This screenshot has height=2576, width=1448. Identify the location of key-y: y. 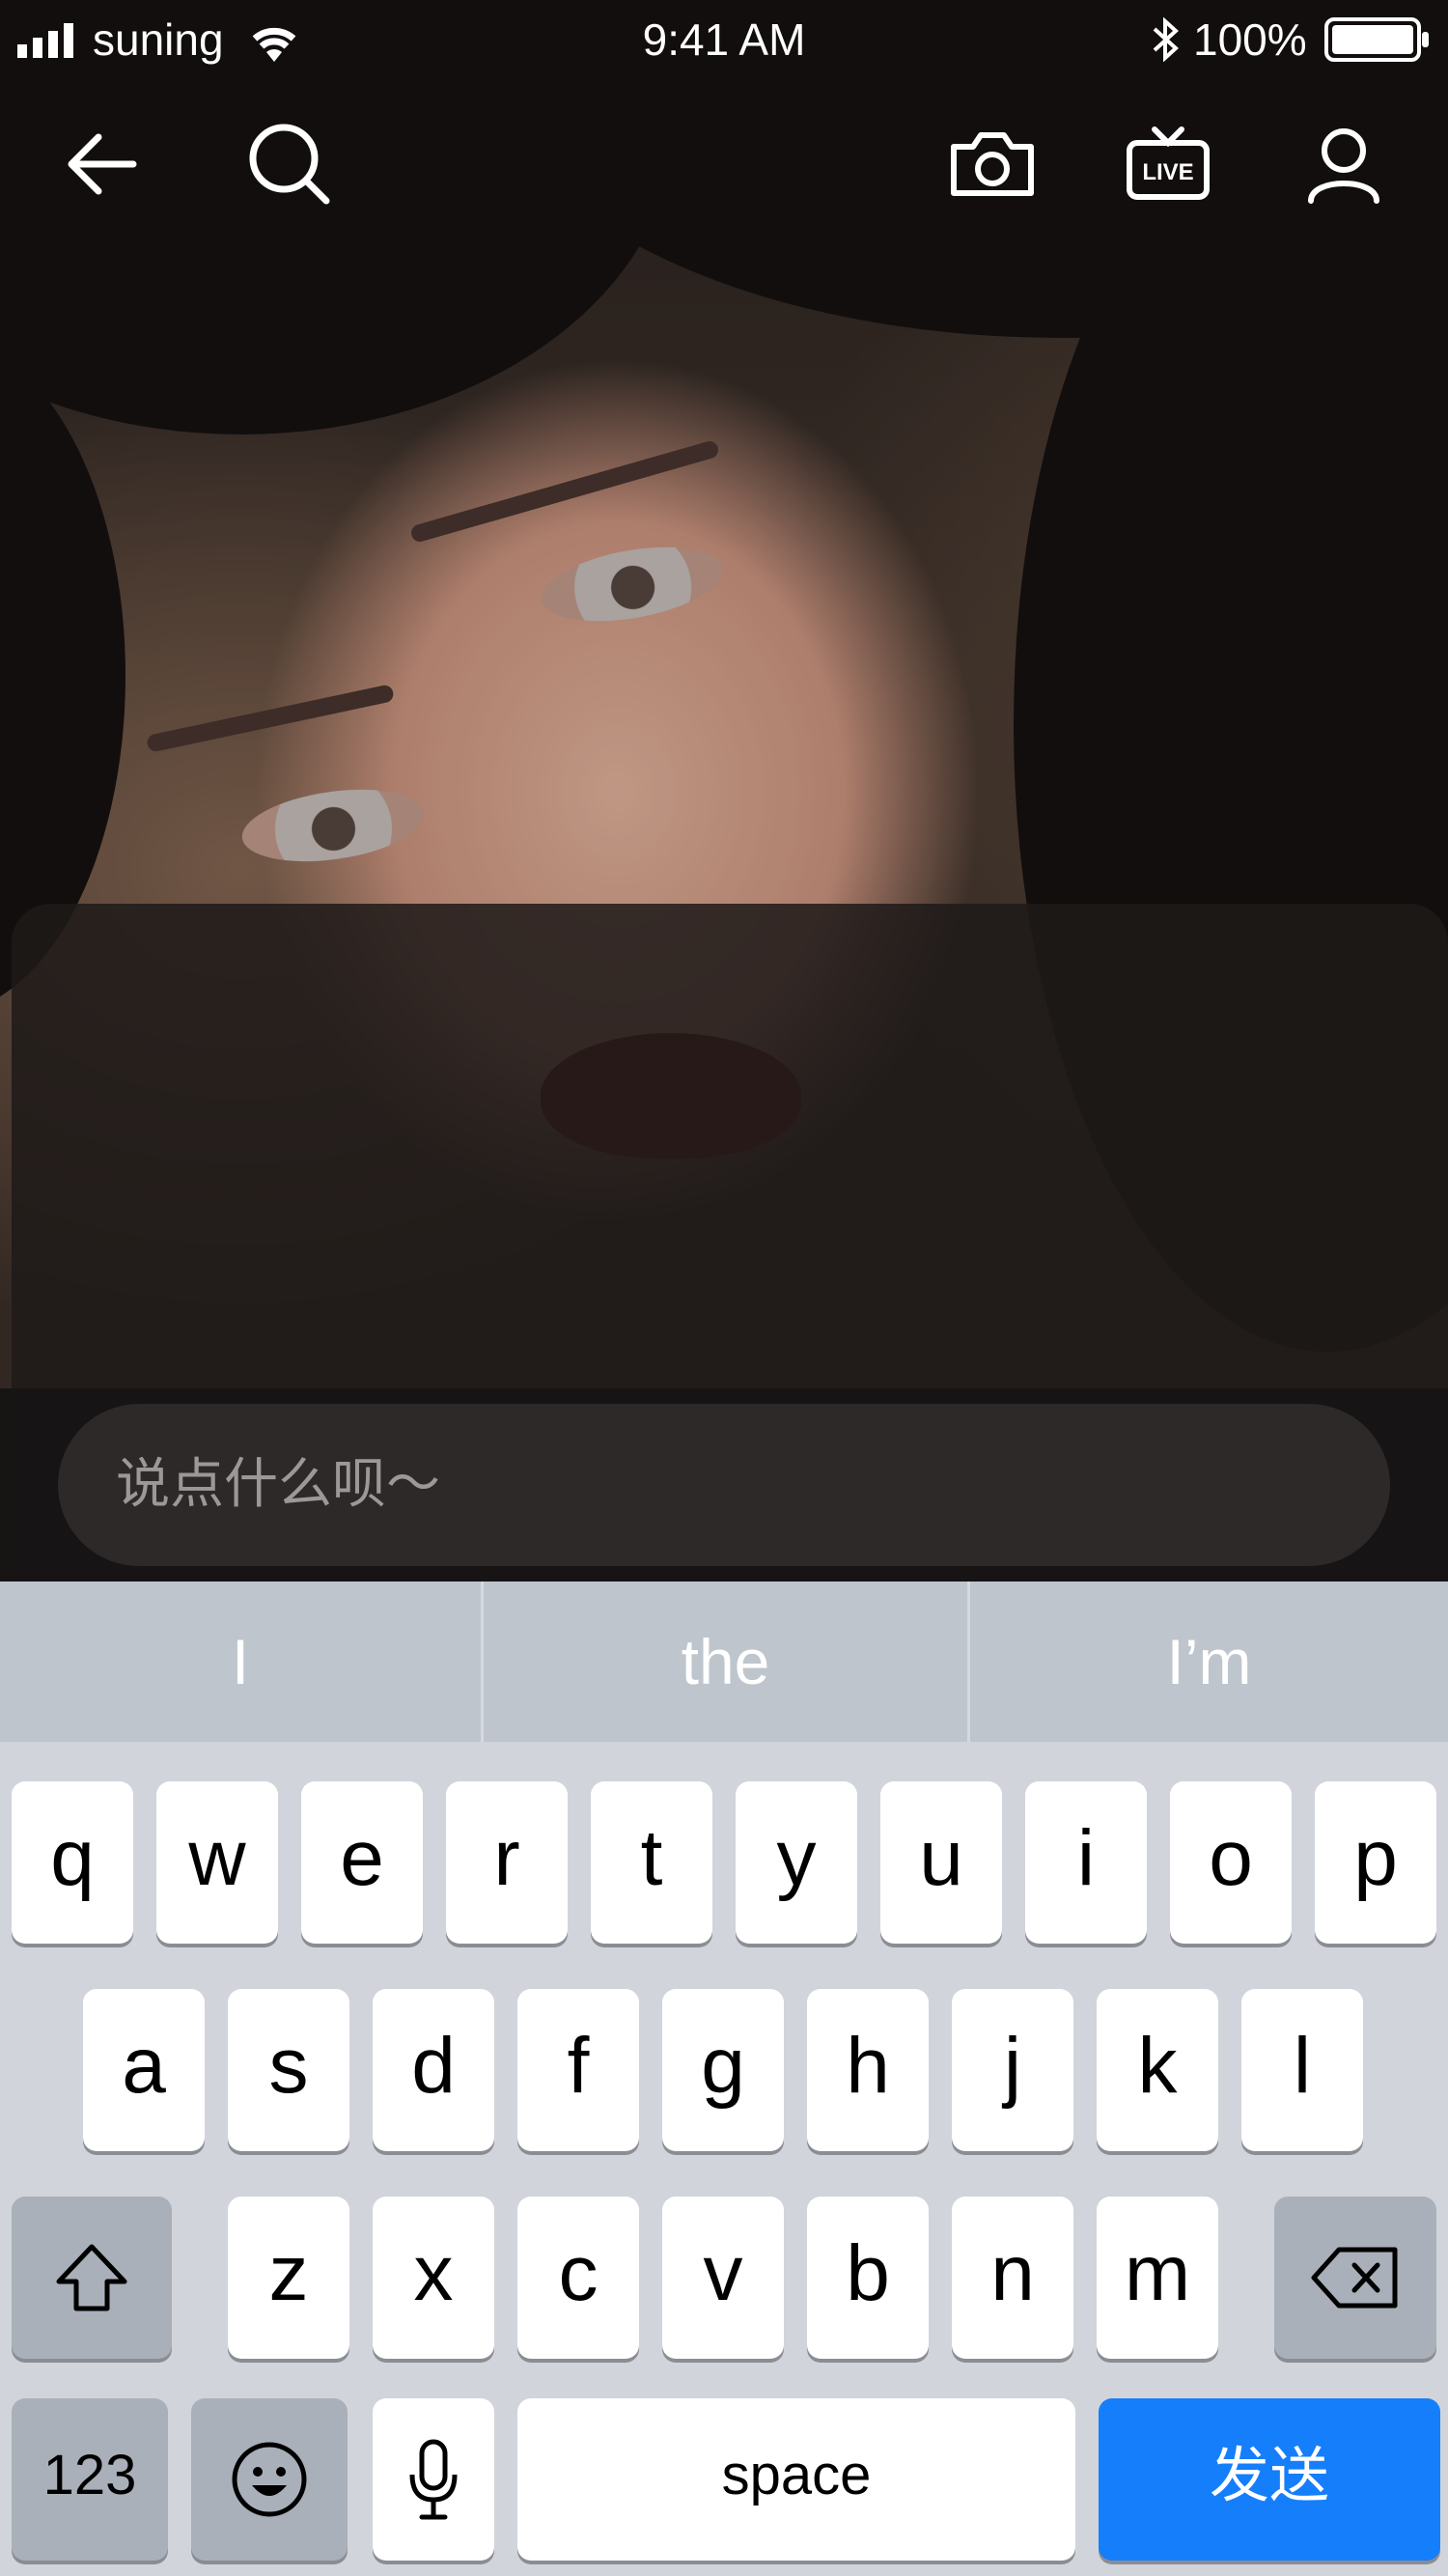
(797, 1863).